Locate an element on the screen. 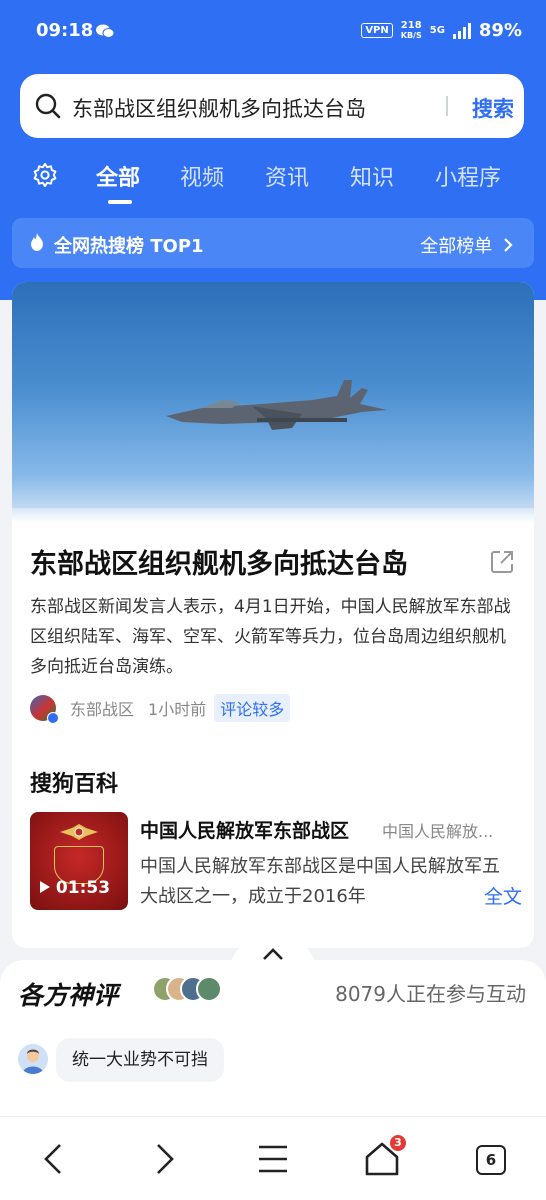  participant-avatar is located at coordinates (209, 989).